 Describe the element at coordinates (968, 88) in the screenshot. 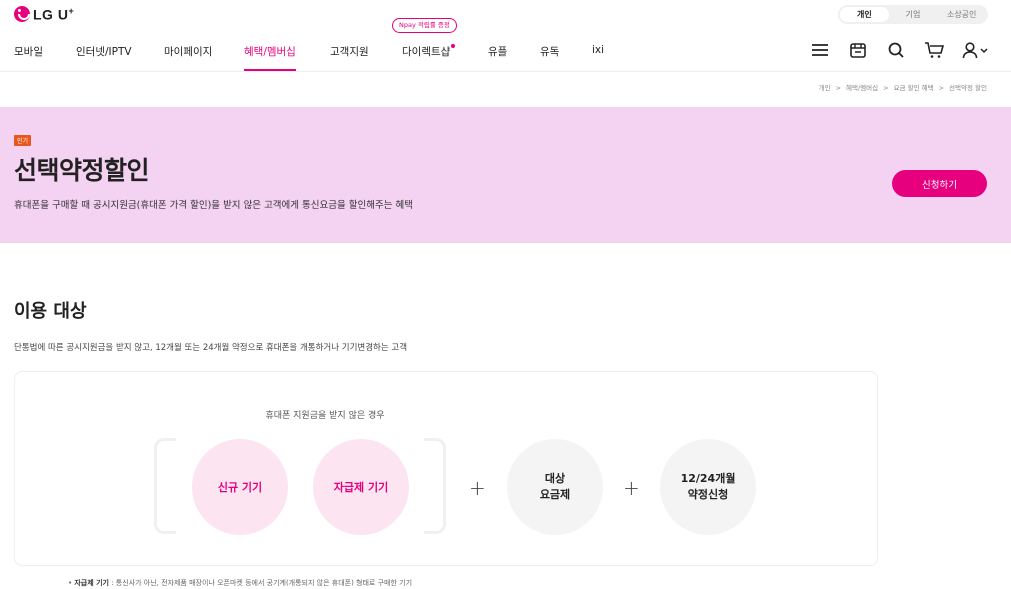

I see `breadcrumb-current: 선택약정 할인` at that location.